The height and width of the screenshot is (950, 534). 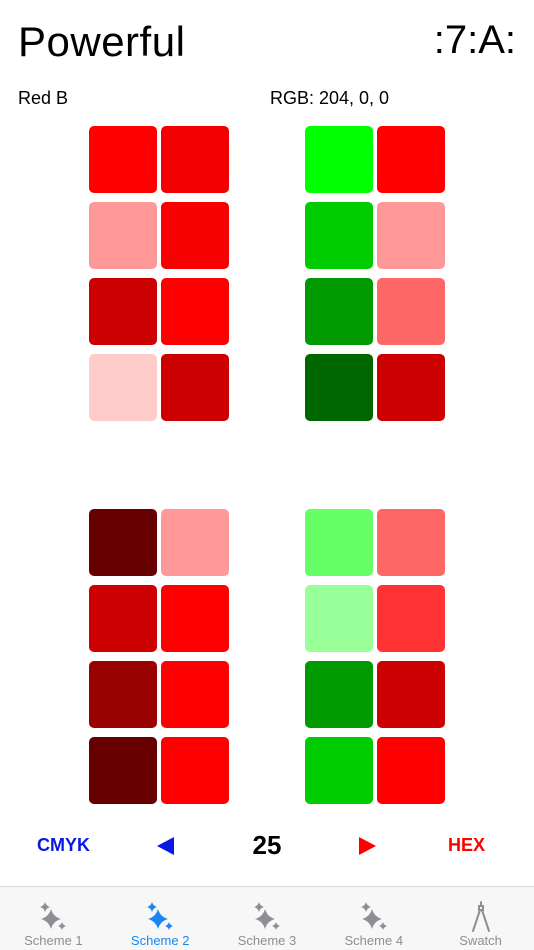 I want to click on tab-scheme-4: Scheme 4, so click(x=373, y=918).